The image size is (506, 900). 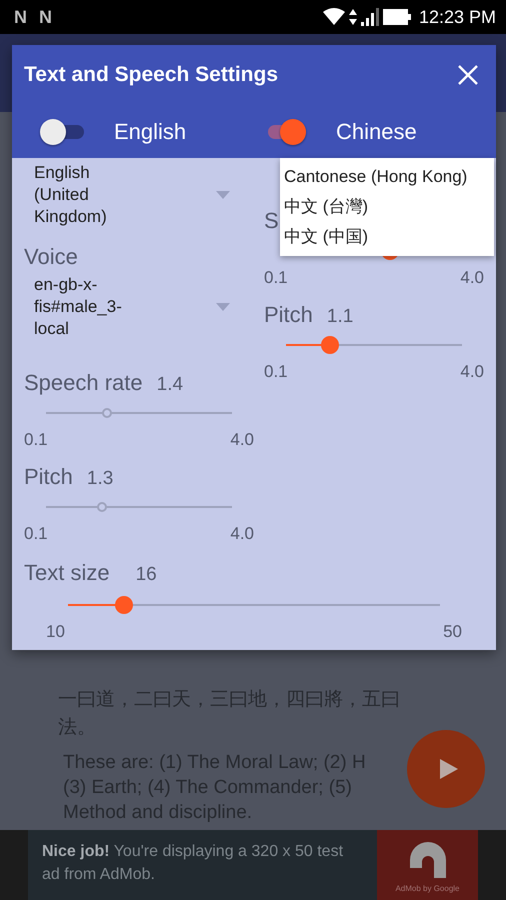 What do you see at coordinates (63, 132) in the screenshot?
I see `language-switch` at bounding box center [63, 132].